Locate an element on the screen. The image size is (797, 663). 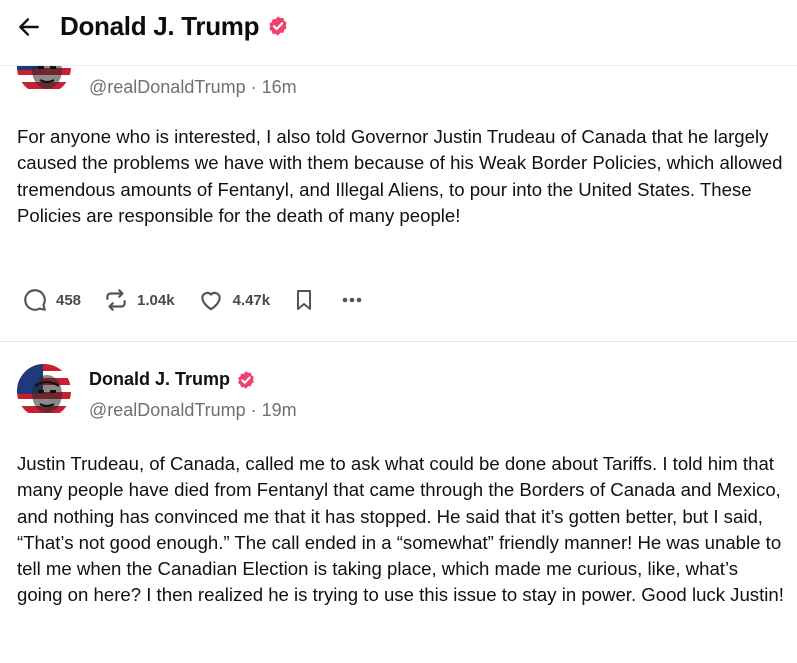
bookmark-icon is located at coordinates (304, 300).